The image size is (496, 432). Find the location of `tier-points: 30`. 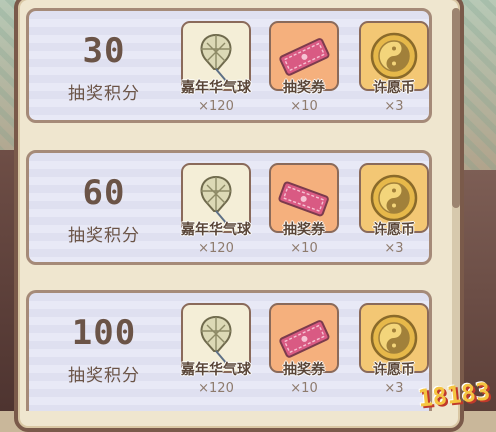

tier-points: 30 is located at coordinates (104, 51).